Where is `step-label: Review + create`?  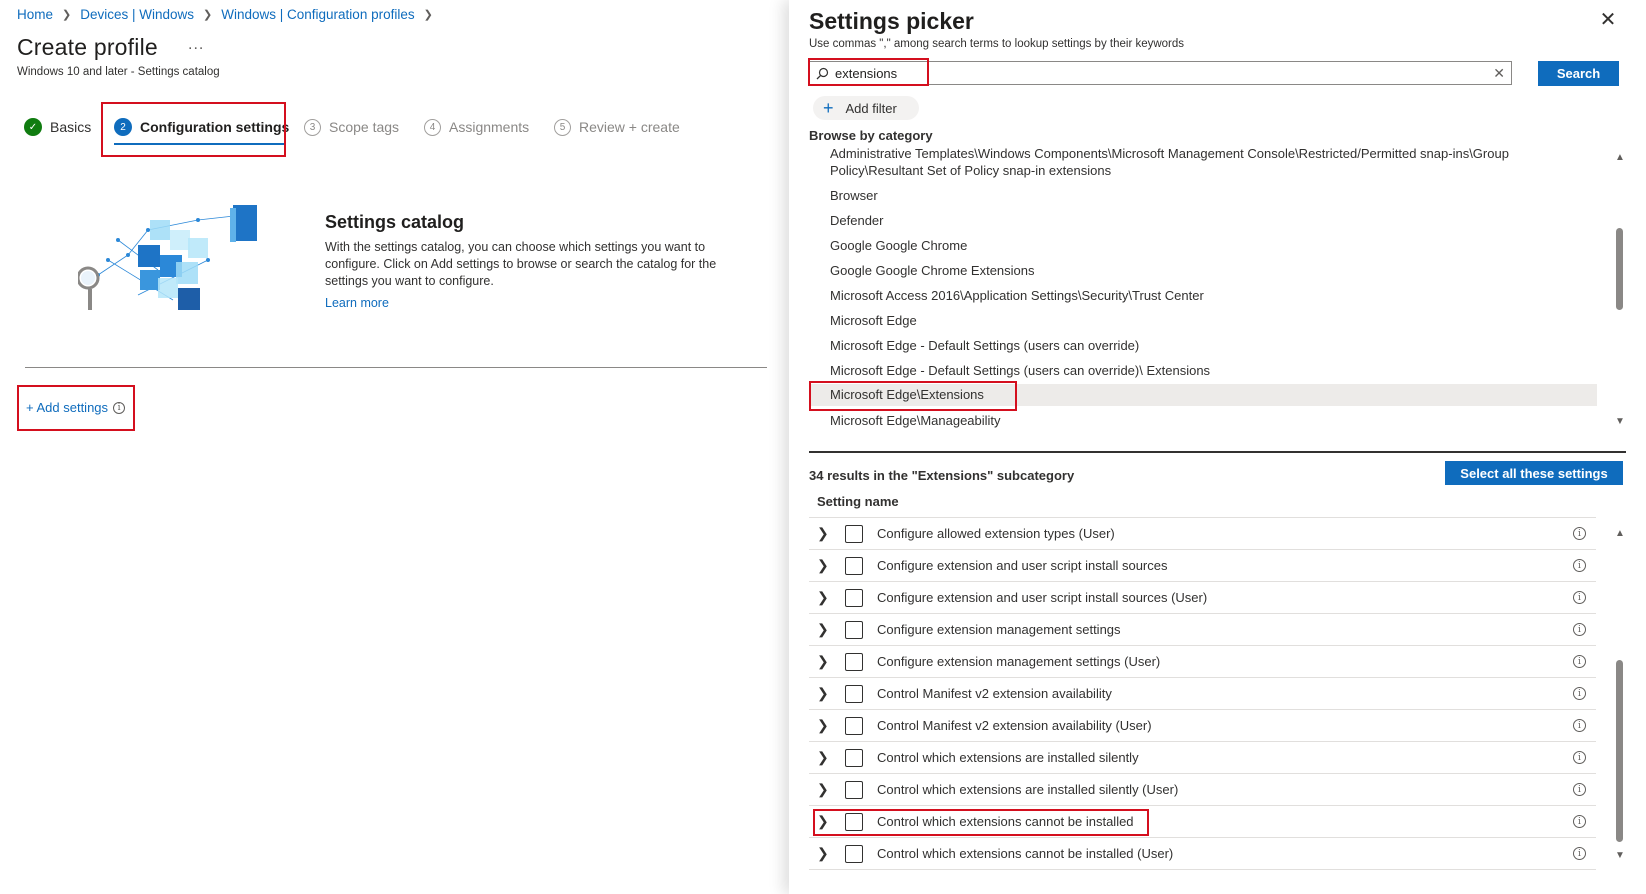
step-label: Review + create is located at coordinates (629, 127).